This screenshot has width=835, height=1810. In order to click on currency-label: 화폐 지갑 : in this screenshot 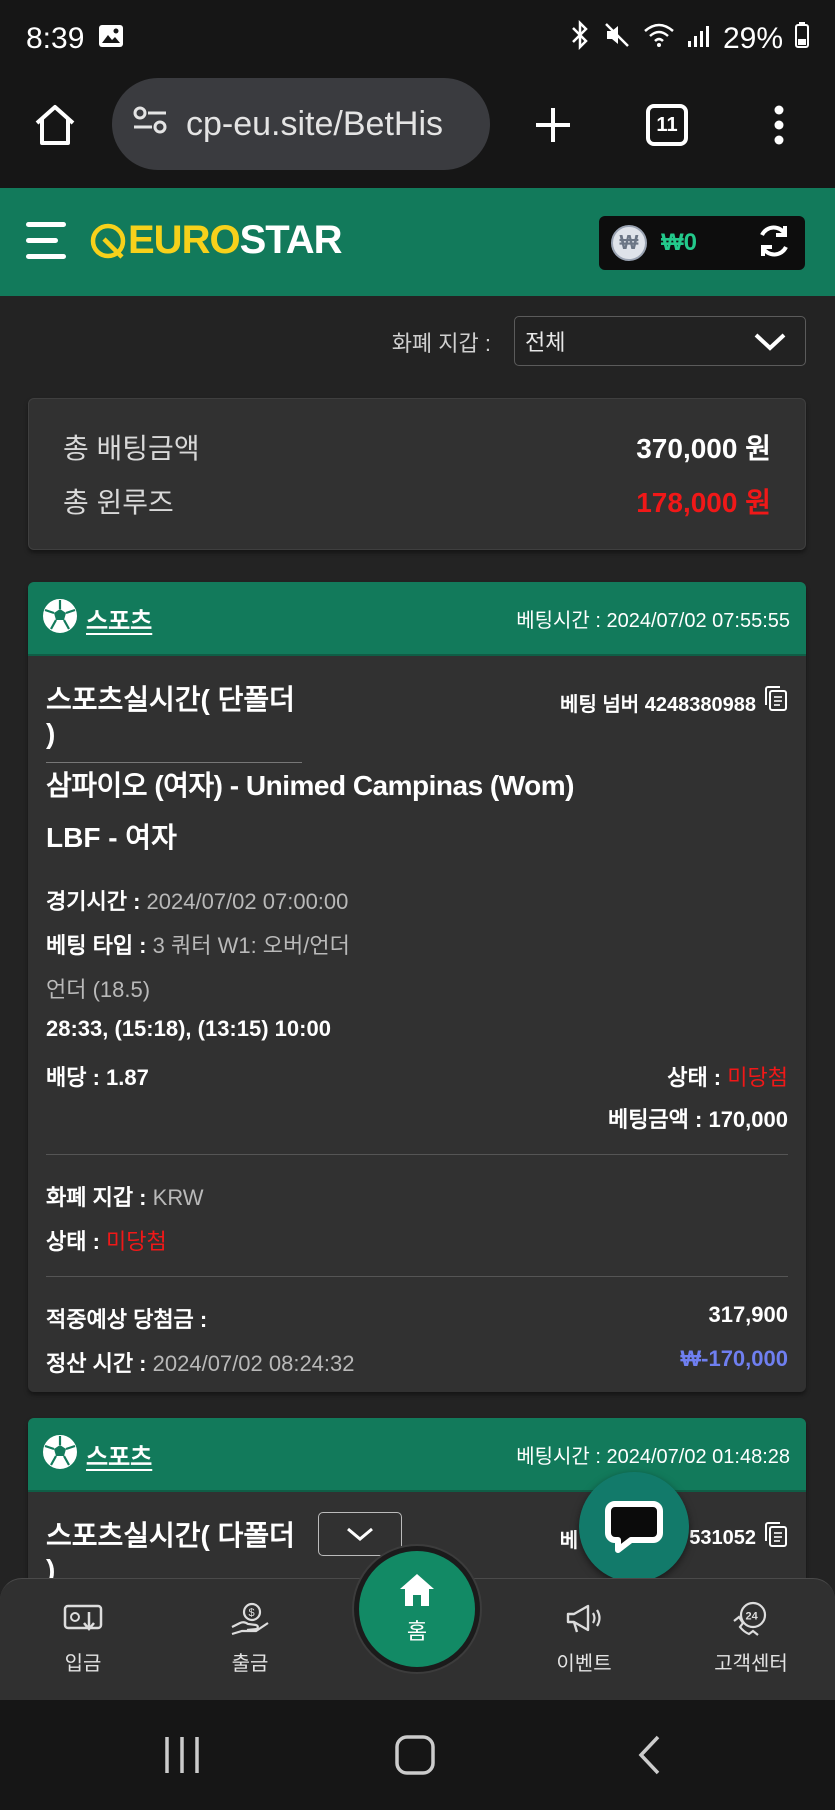, I will do `click(96, 1197)`.